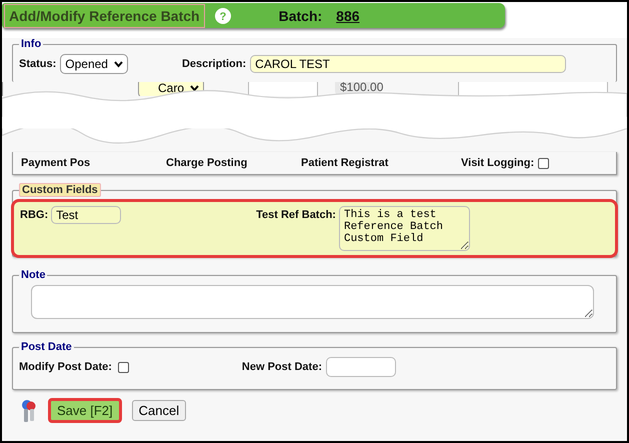 The width and height of the screenshot is (629, 443). Describe the element at coordinates (94, 64) in the screenshot. I see `status-select: Opened` at that location.